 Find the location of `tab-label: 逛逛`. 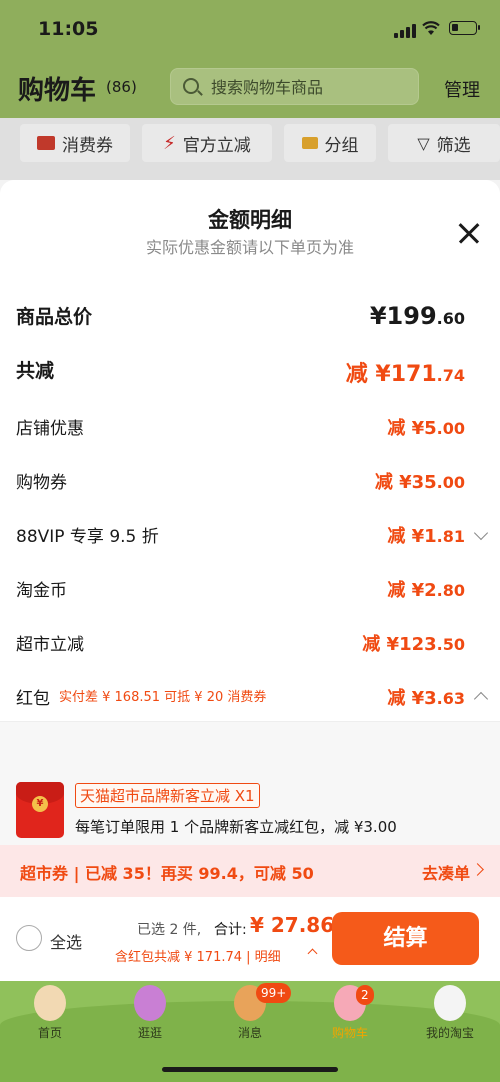

tab-label: 逛逛 is located at coordinates (149, 1033).